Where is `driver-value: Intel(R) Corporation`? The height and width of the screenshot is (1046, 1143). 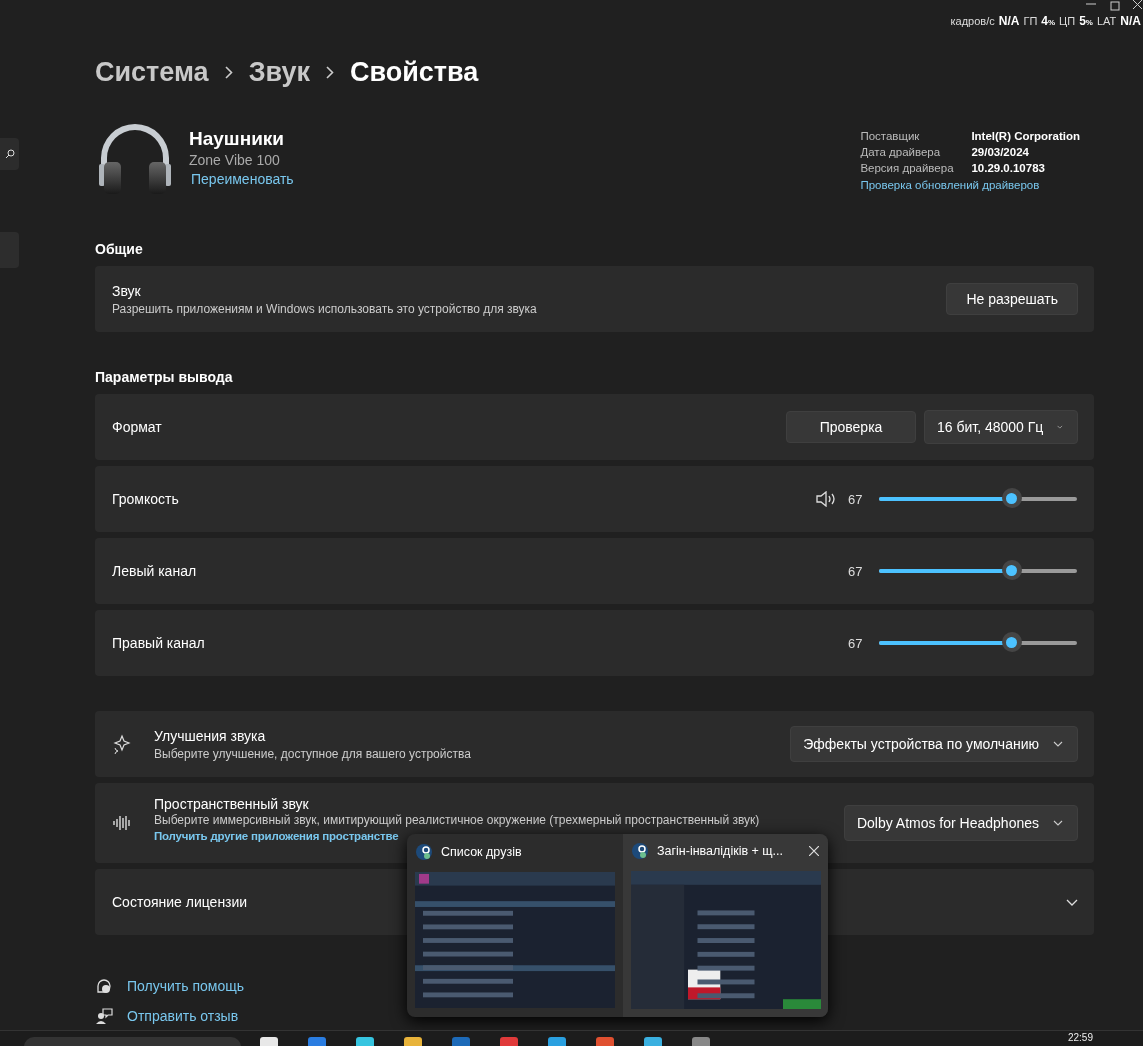 driver-value: Intel(R) Corporation is located at coordinates (1025, 136).